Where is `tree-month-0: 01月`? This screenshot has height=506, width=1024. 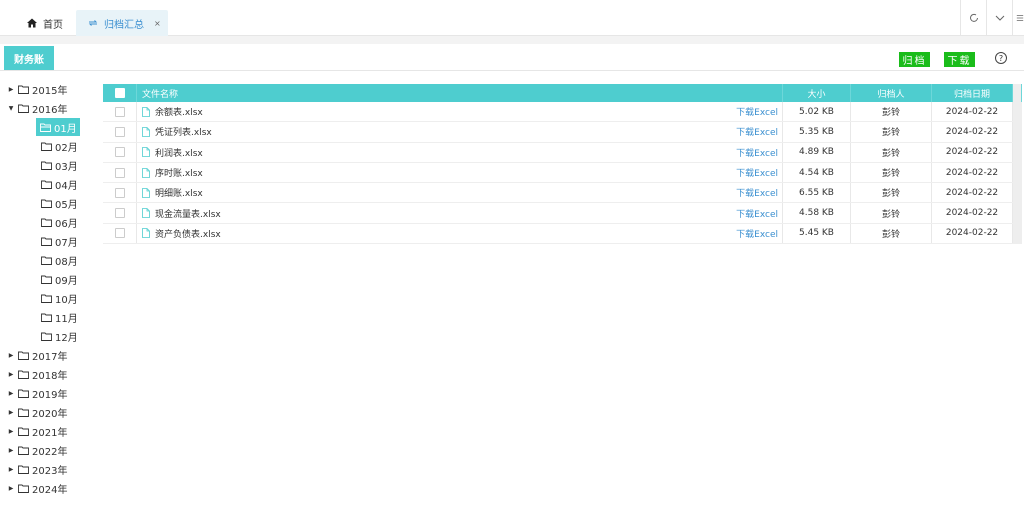
tree-month-0: 01月 is located at coordinates (58, 127).